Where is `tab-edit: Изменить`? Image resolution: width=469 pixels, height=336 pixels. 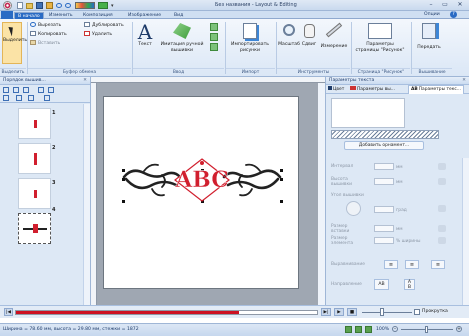 tab-edit: Изменить is located at coordinates (61, 15).